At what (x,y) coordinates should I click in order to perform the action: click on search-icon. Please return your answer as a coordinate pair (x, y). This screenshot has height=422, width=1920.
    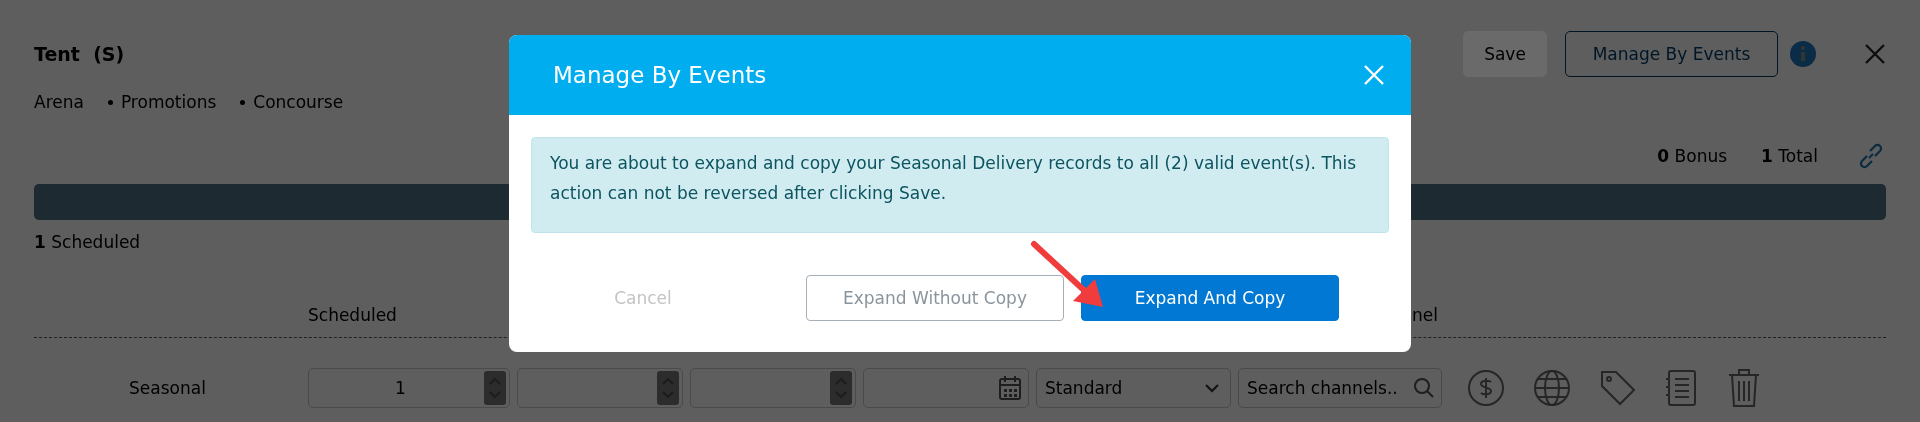
    Looking at the image, I should click on (1424, 388).